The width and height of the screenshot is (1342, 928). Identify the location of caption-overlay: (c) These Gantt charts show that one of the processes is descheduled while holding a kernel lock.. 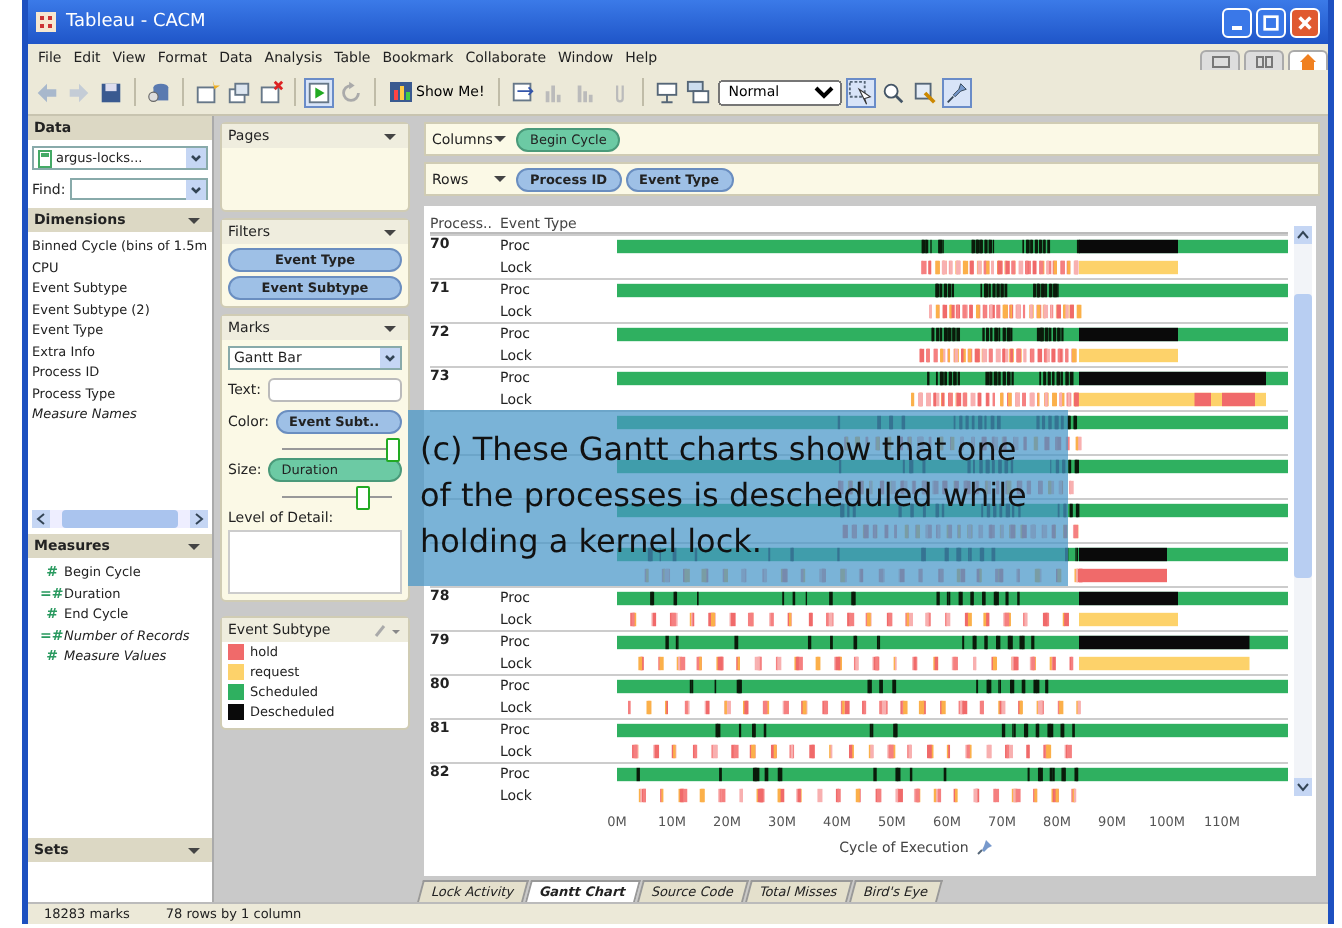
(738, 498).